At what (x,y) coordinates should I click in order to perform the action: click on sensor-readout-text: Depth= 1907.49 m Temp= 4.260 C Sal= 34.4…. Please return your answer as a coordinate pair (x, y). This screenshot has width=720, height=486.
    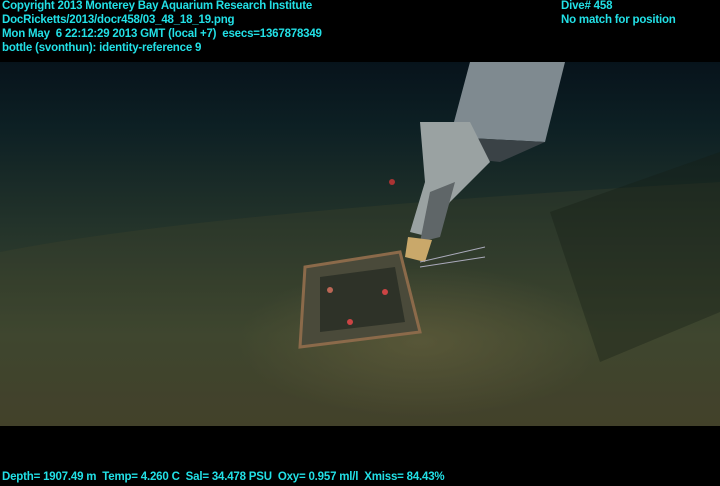
    Looking at the image, I should click on (223, 477).